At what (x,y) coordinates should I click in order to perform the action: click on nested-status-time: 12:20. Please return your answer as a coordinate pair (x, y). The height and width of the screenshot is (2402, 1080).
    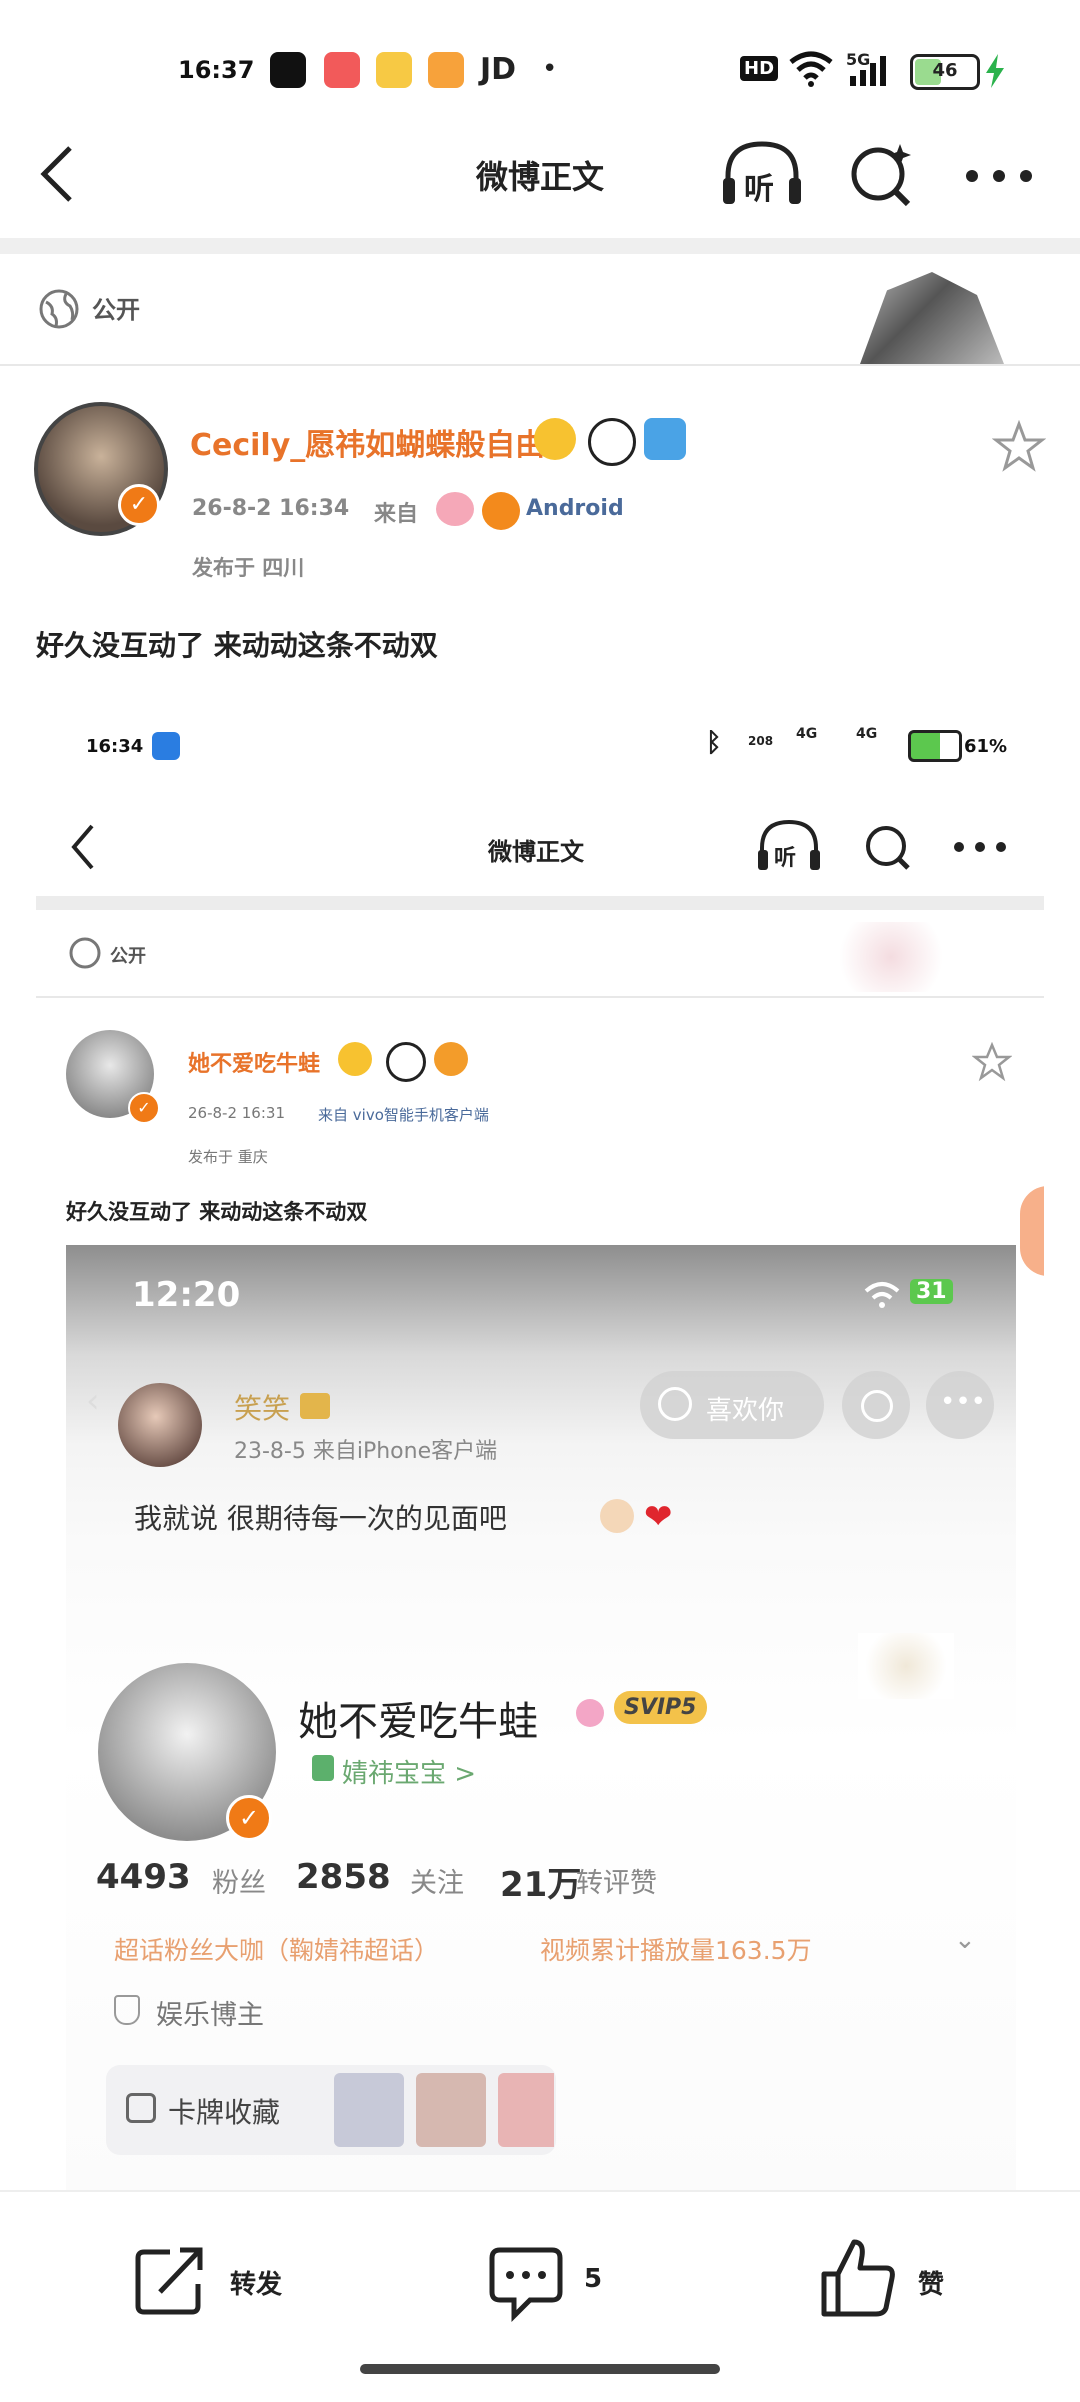
    Looking at the image, I should click on (186, 1295).